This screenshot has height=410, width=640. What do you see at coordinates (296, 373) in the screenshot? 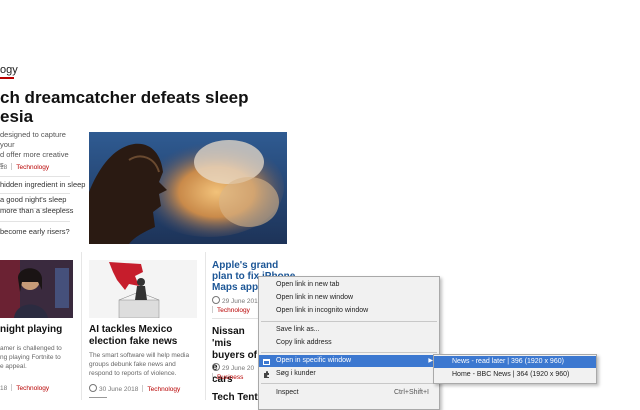
I see `menu-item-label: Søg i kunder` at bounding box center [296, 373].